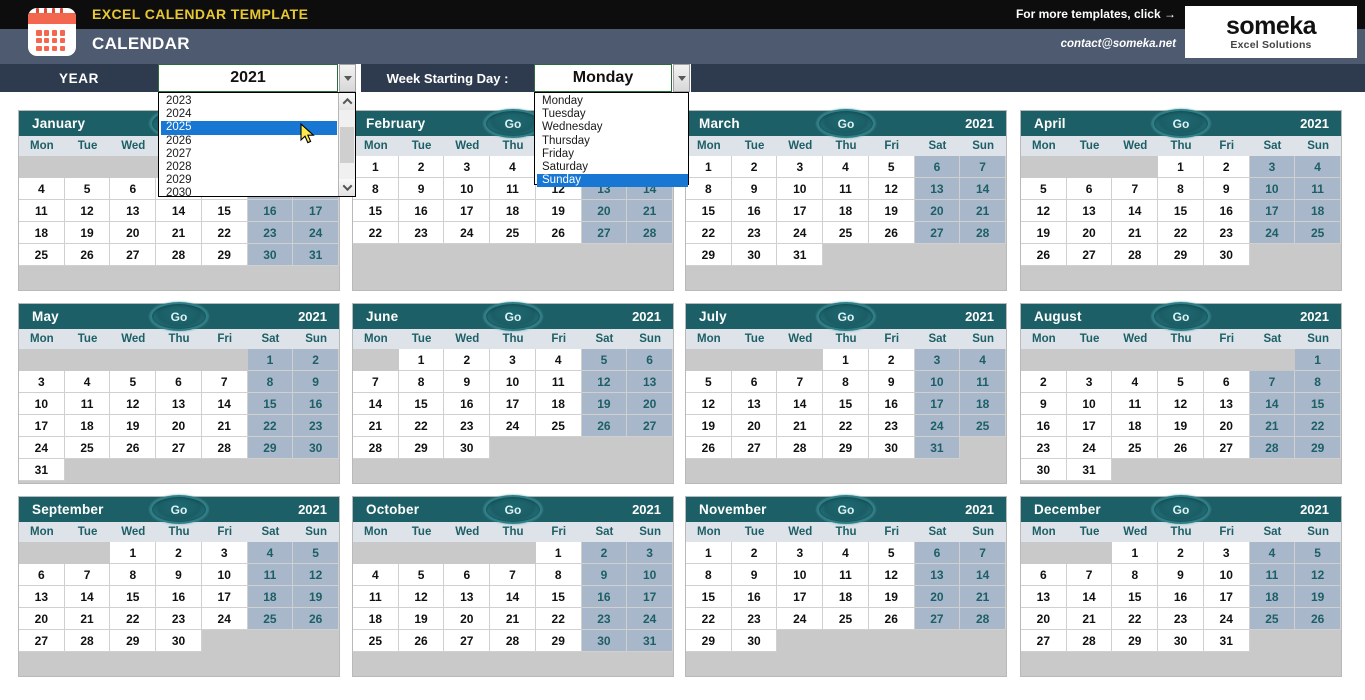 This screenshot has height=700, width=1365. I want to click on year-option: 2027, so click(249, 154).